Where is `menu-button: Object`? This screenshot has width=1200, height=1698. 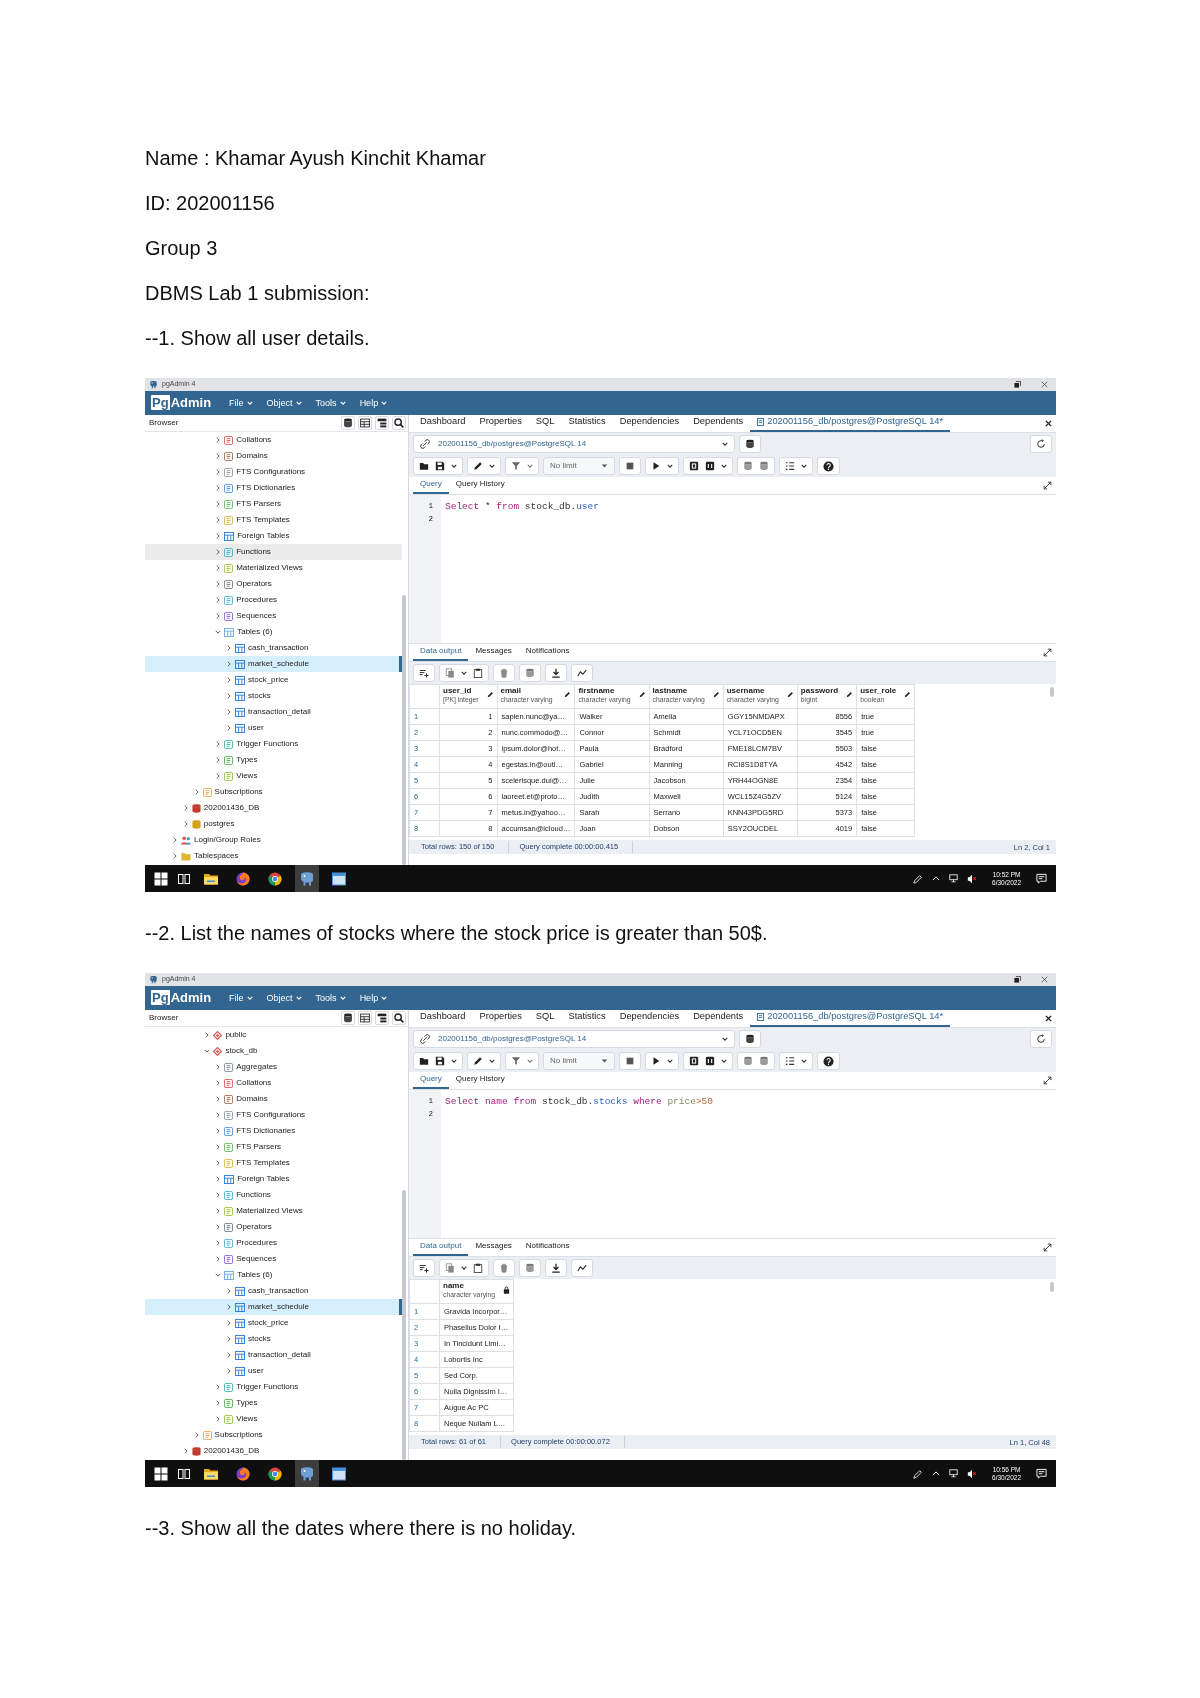
menu-button: Object is located at coordinates (284, 998).